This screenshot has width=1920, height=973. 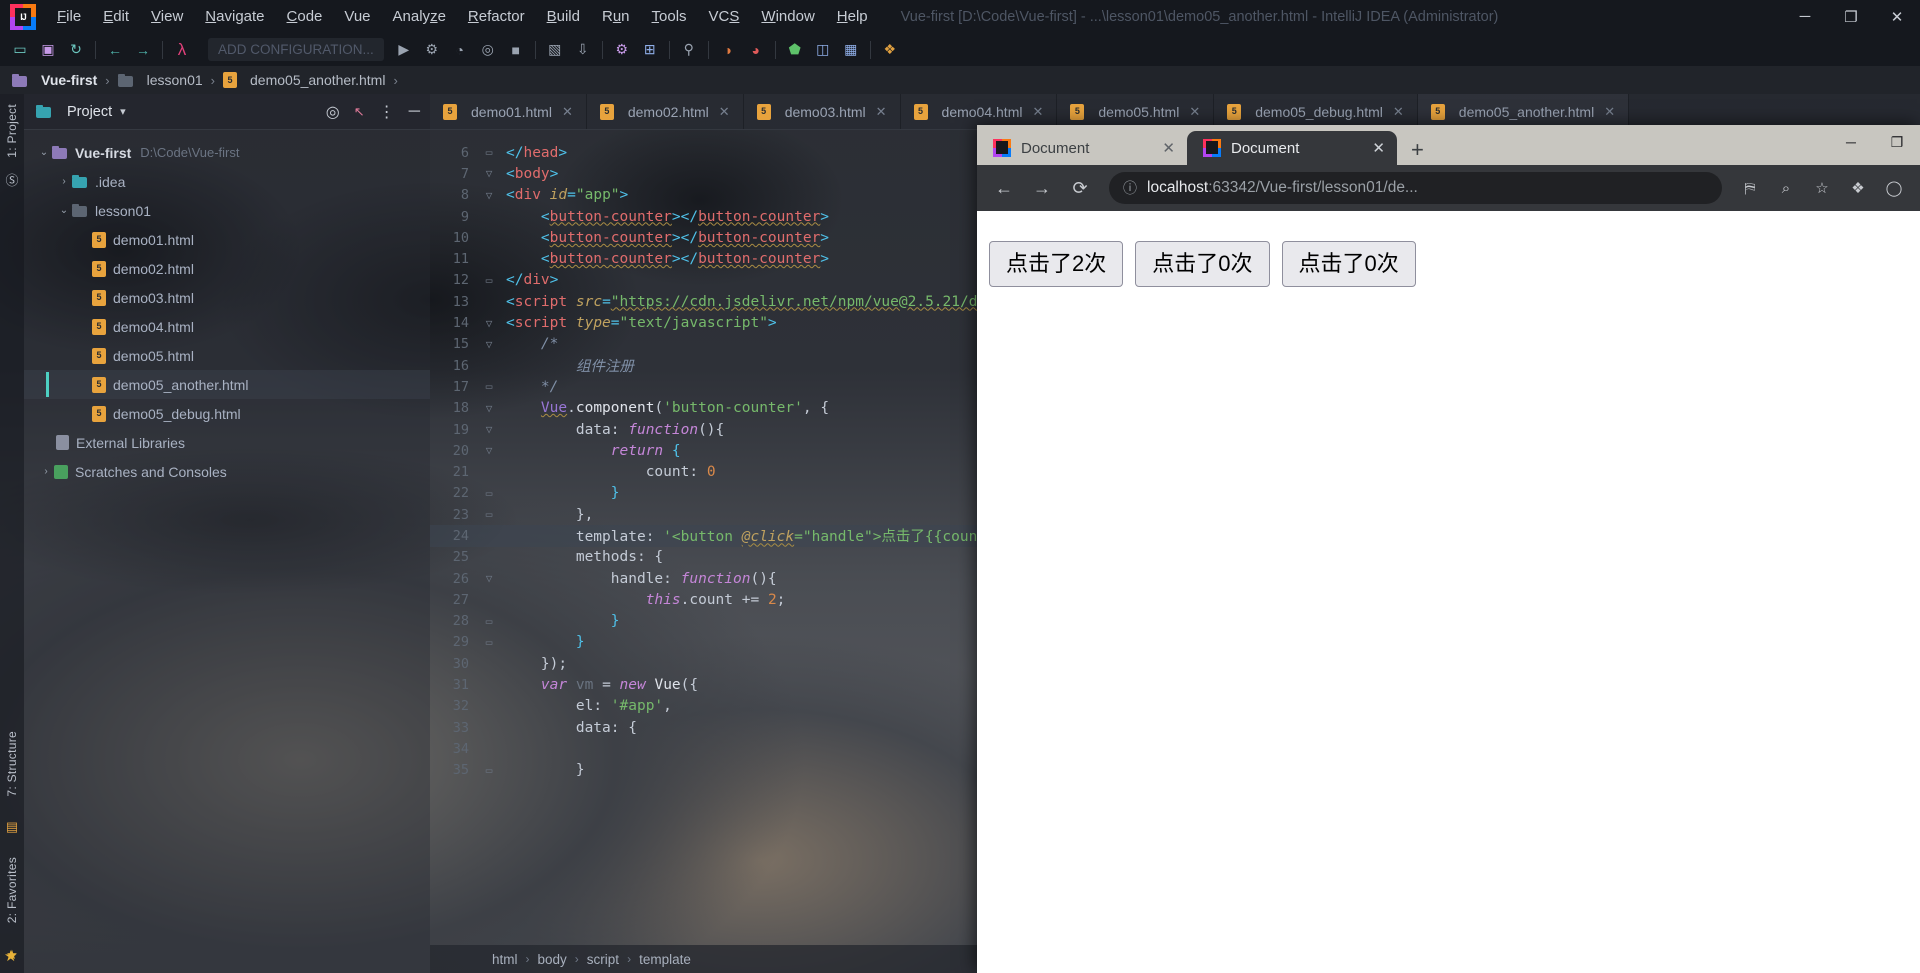 What do you see at coordinates (795, 50) in the screenshot?
I see `plugin-icon: ⬟` at bounding box center [795, 50].